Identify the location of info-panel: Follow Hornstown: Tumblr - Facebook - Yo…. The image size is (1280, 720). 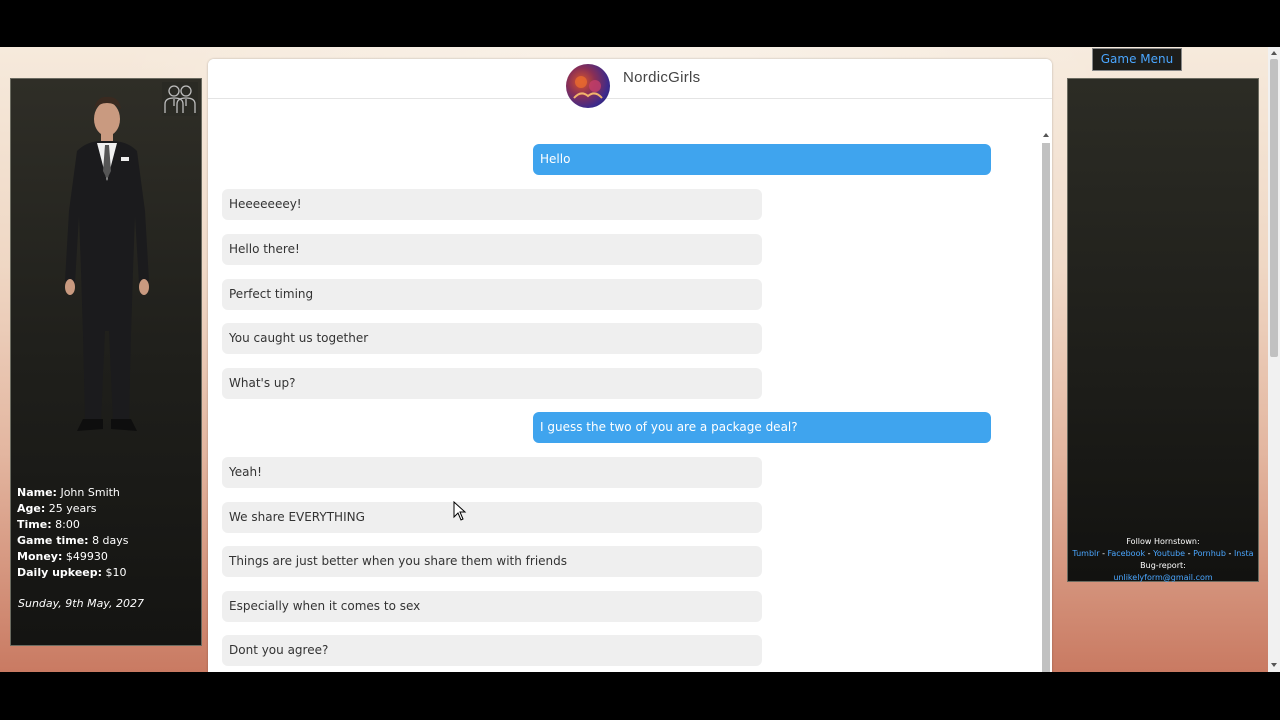
(1163, 330).